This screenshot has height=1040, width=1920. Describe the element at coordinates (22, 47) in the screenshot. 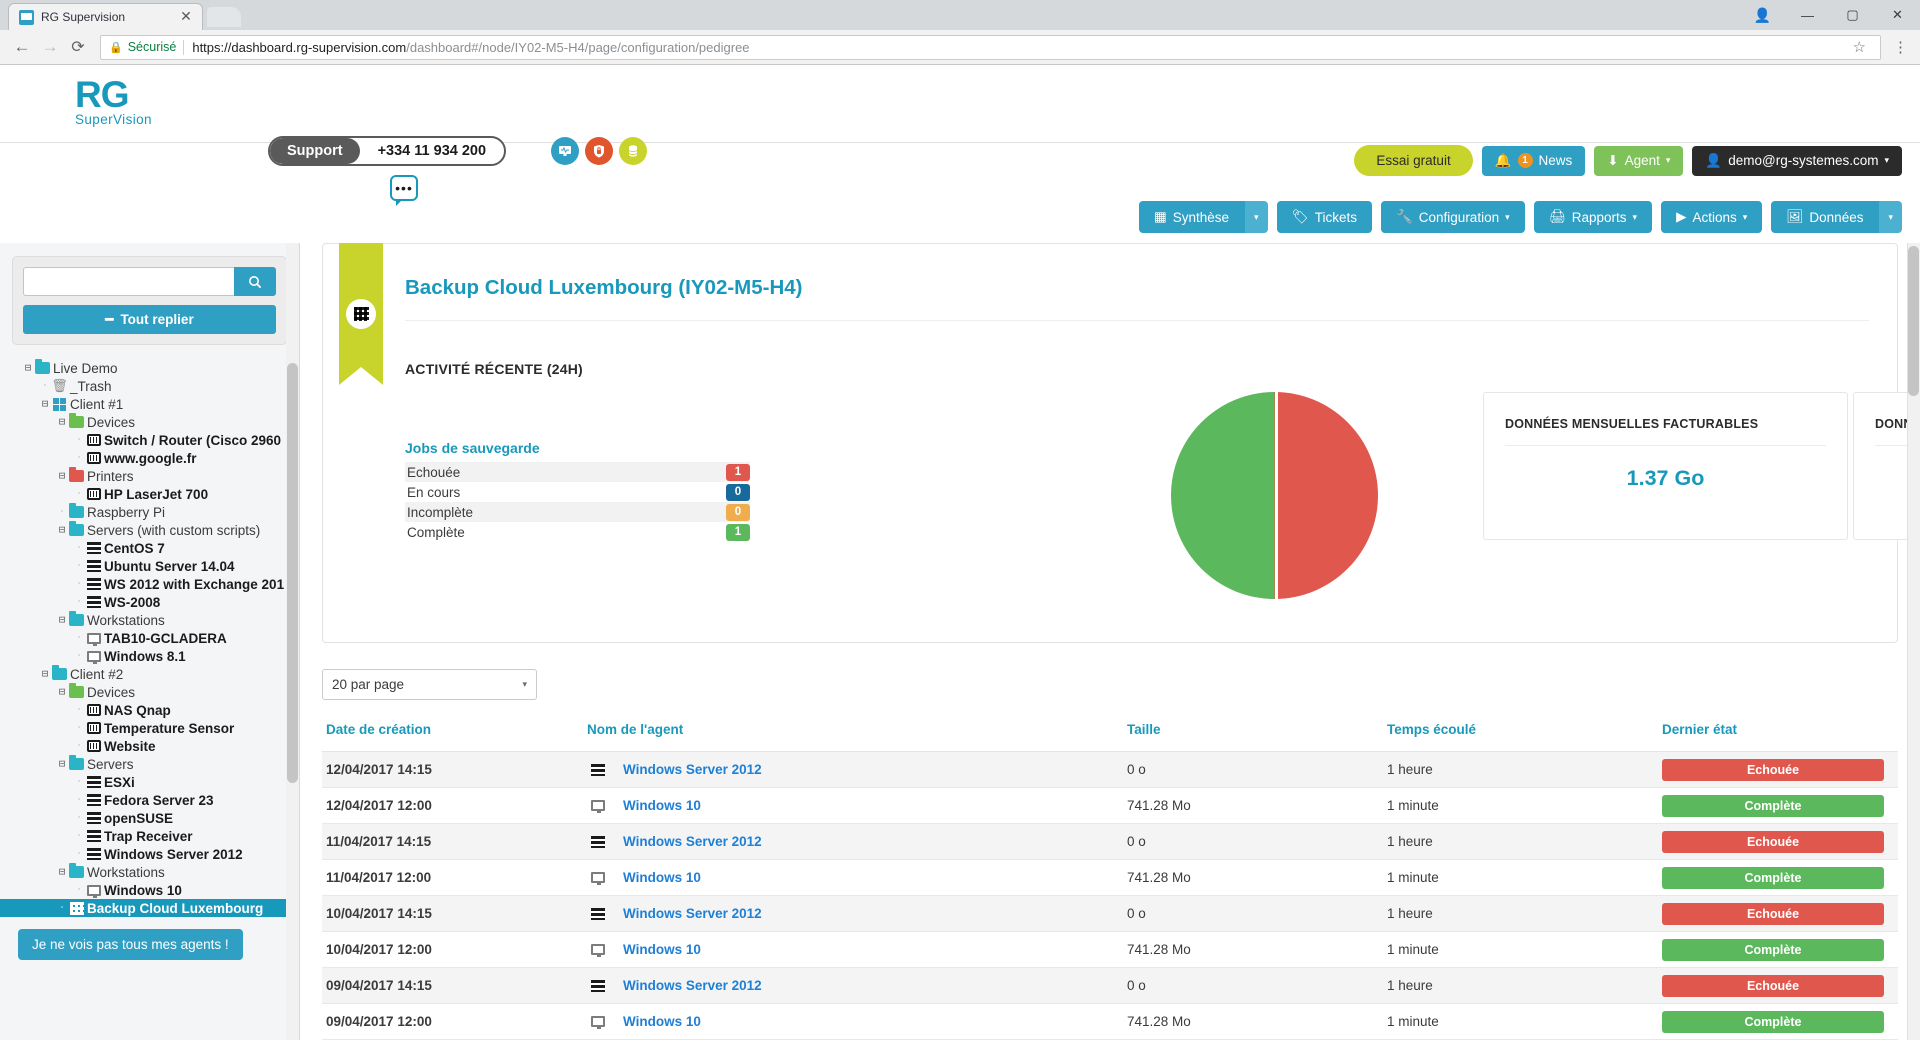

I see `back-icon: ←` at that location.